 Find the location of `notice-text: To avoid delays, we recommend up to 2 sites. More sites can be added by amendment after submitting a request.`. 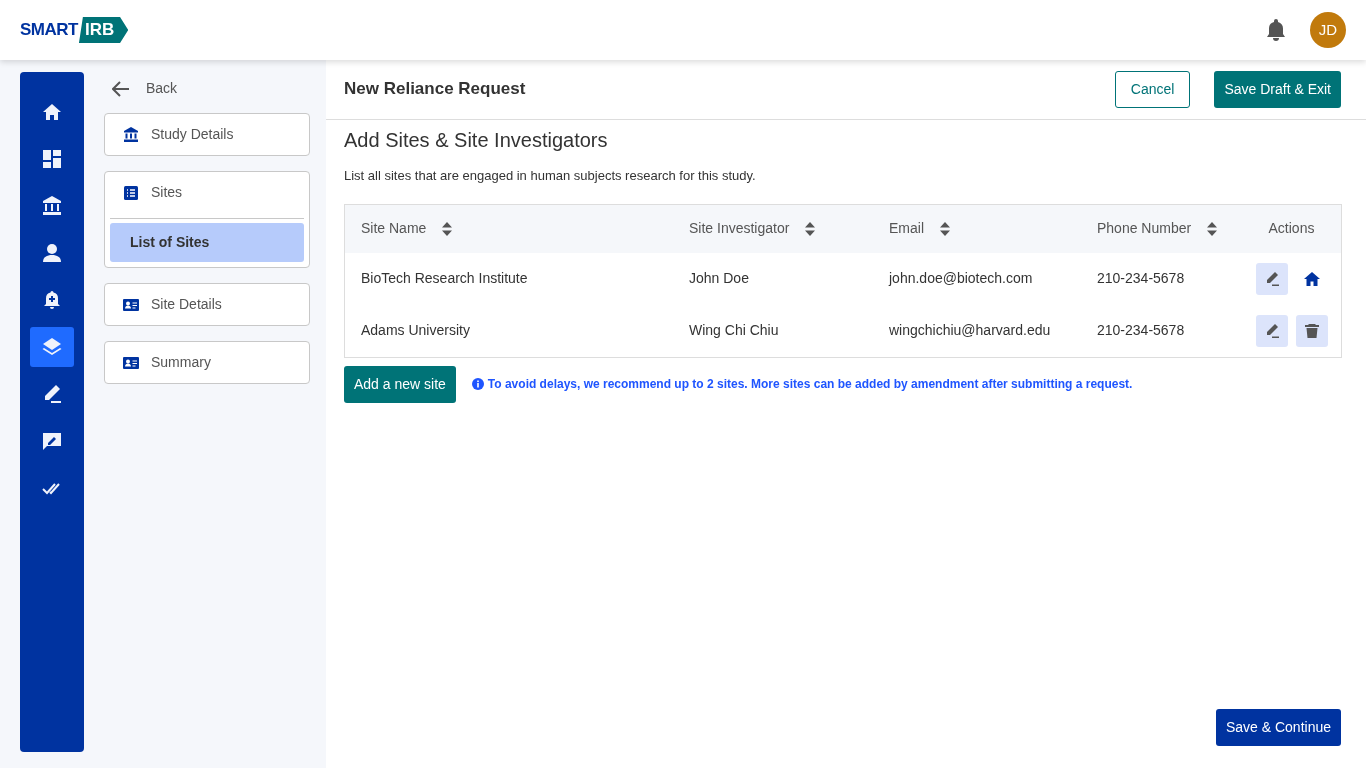

notice-text: To avoid delays, we recommend up to 2 sites. More sites can be added by amendment after submitting a request. is located at coordinates (810, 384).